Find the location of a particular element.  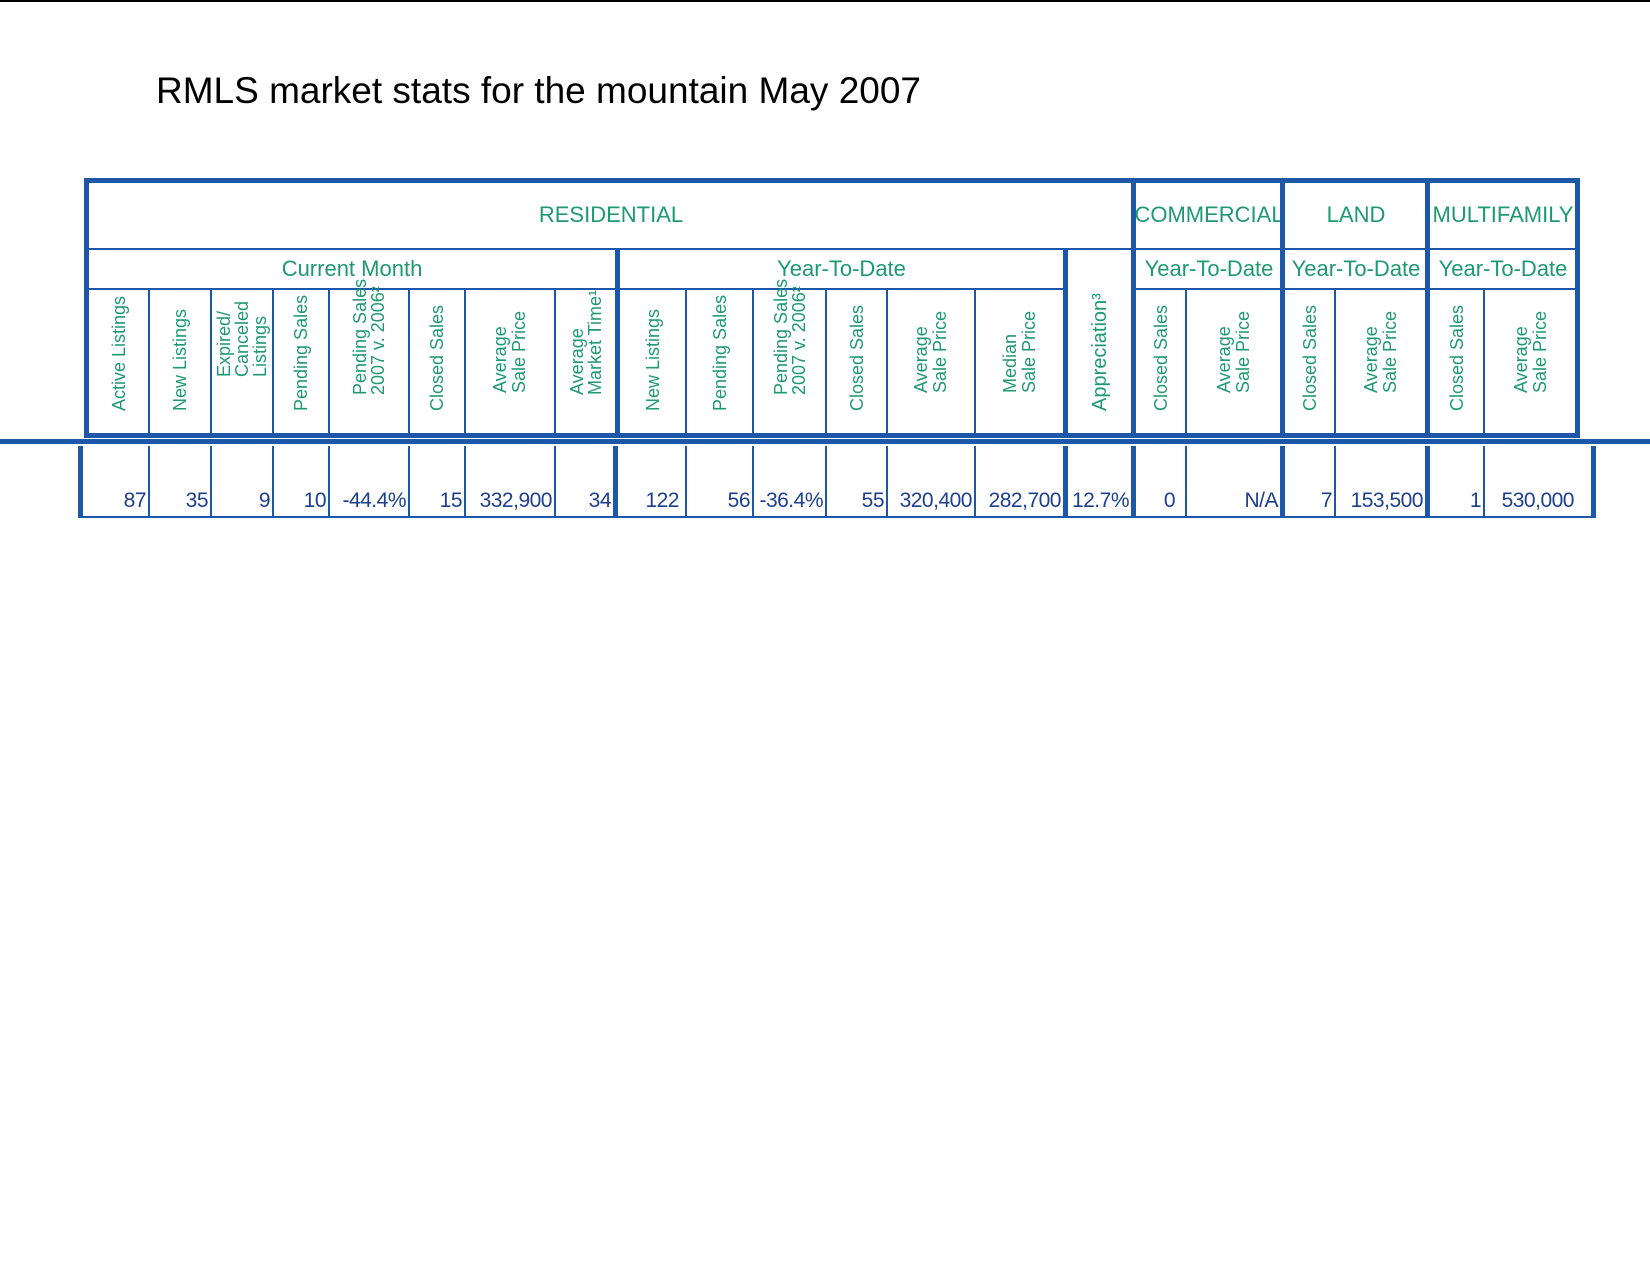

col-header-ytd-median-sale-price: Median Sale Price is located at coordinates (1019, 351).